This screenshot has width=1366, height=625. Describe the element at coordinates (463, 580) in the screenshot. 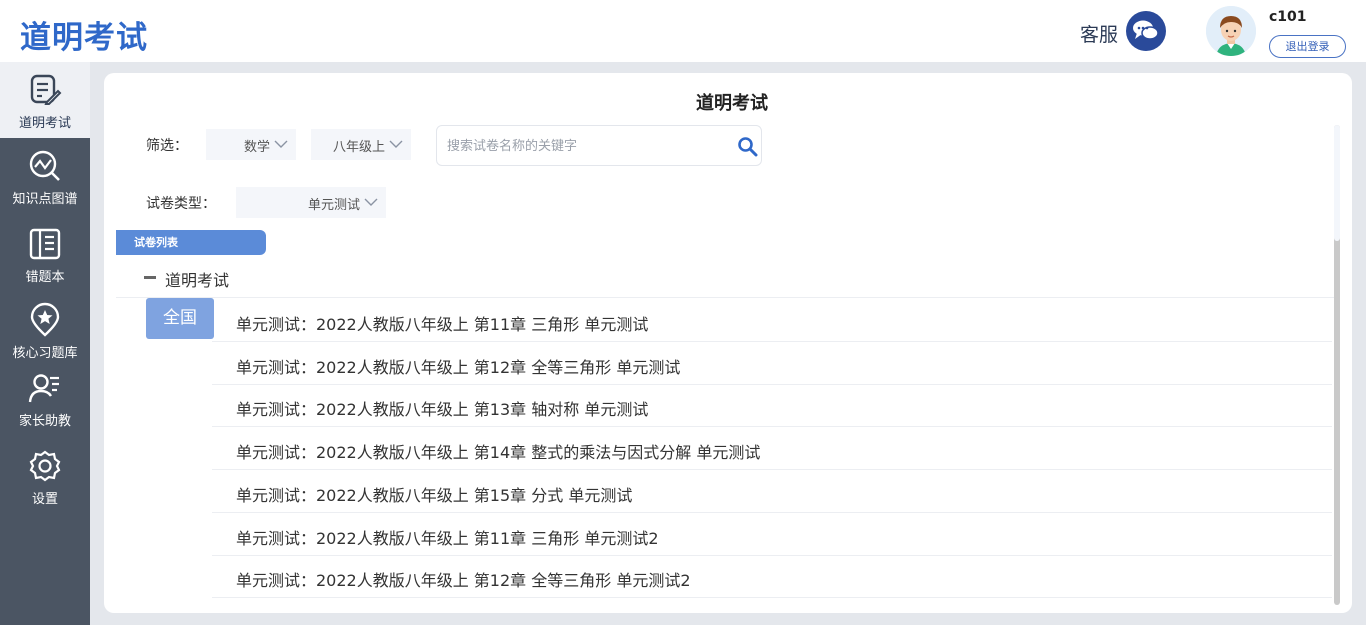

I see `paper-title: 单元测试：2022人教版八年级上 第12章 全等三角形 单元测试2` at that location.